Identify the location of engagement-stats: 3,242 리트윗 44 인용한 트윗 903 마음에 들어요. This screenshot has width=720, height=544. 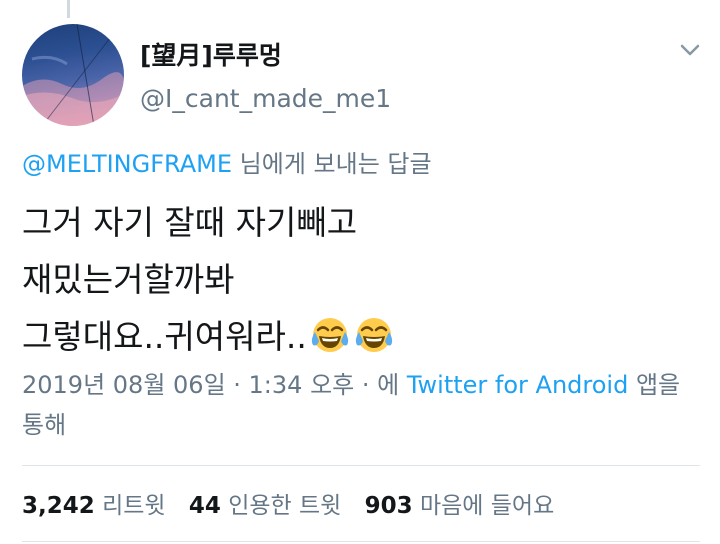
(296, 503).